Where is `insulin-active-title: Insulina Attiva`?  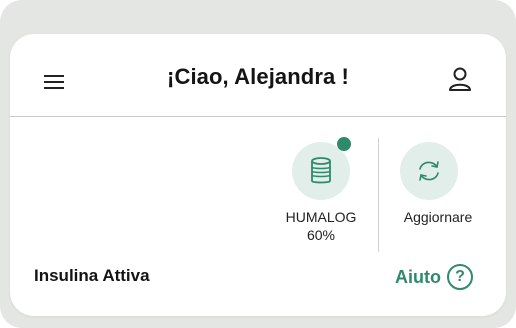 insulin-active-title: Insulina Attiva is located at coordinates (92, 275).